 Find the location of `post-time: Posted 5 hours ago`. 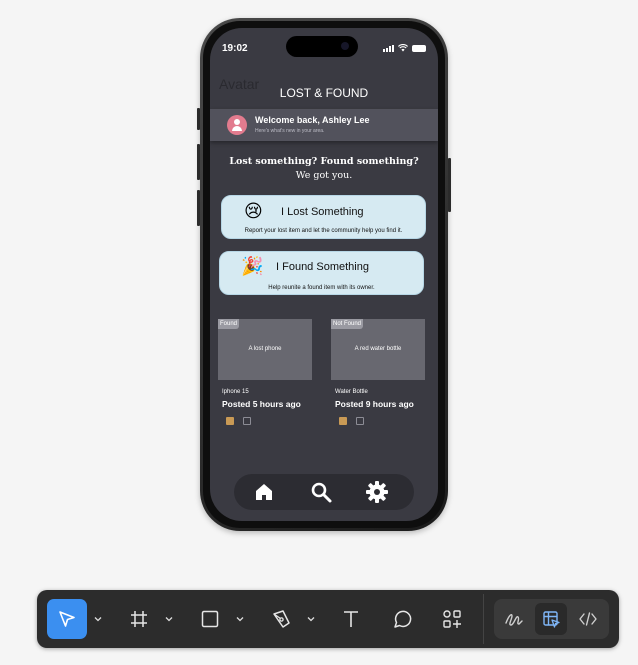

post-time: Posted 5 hours ago is located at coordinates (261, 404).